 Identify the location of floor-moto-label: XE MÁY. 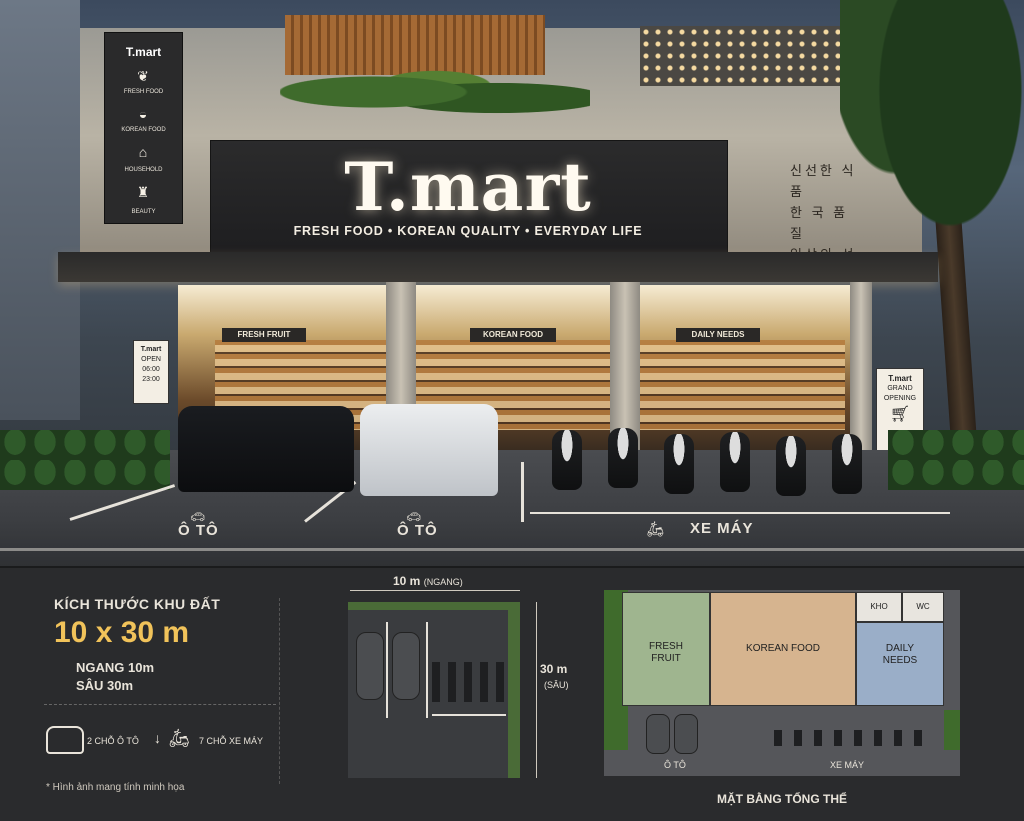
(847, 765).